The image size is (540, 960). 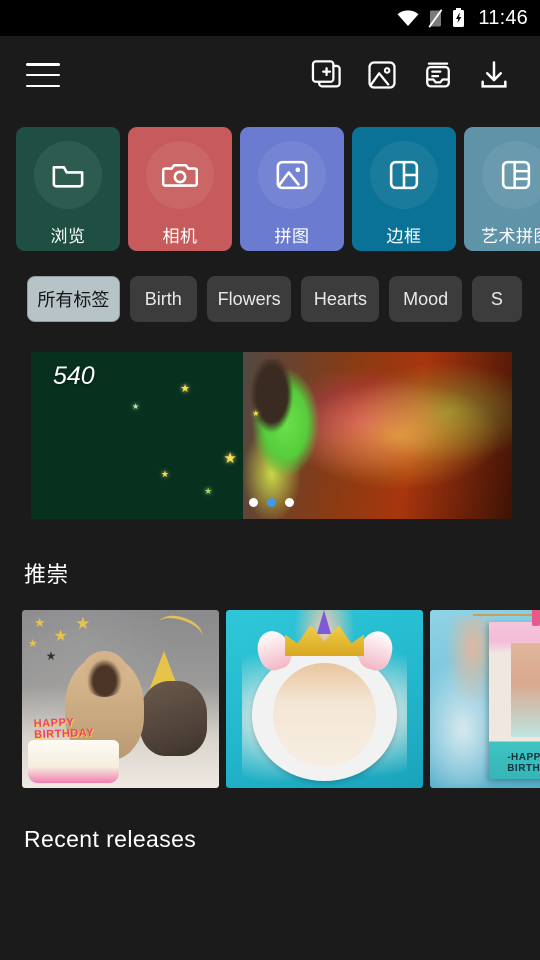 What do you see at coordinates (438, 75) in the screenshot?
I see `inbox-icon` at bounding box center [438, 75].